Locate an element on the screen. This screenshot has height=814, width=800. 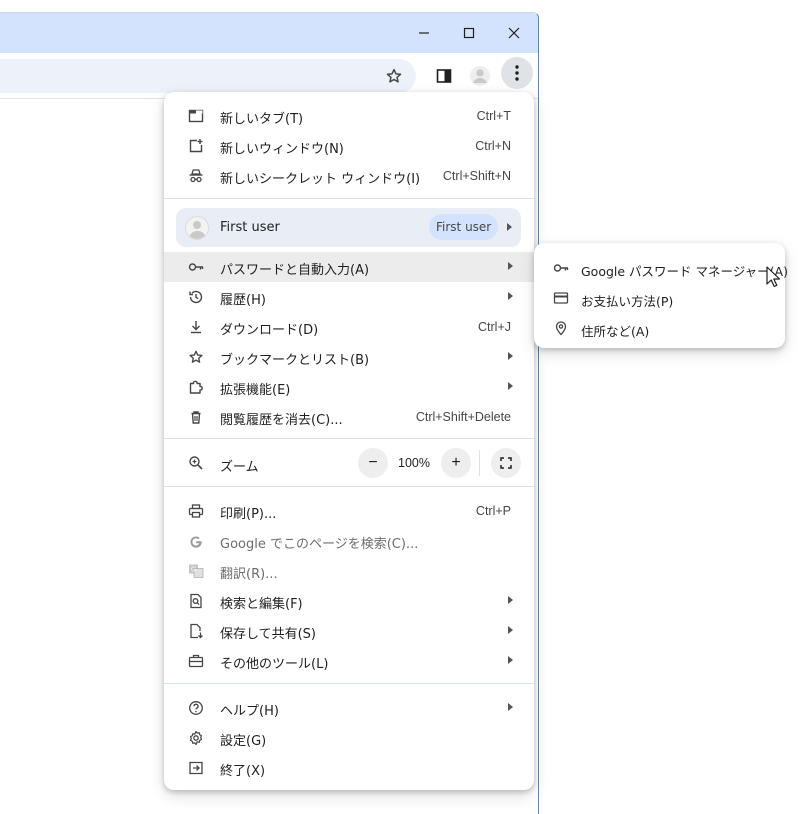
profile-icon is located at coordinates (480, 76).